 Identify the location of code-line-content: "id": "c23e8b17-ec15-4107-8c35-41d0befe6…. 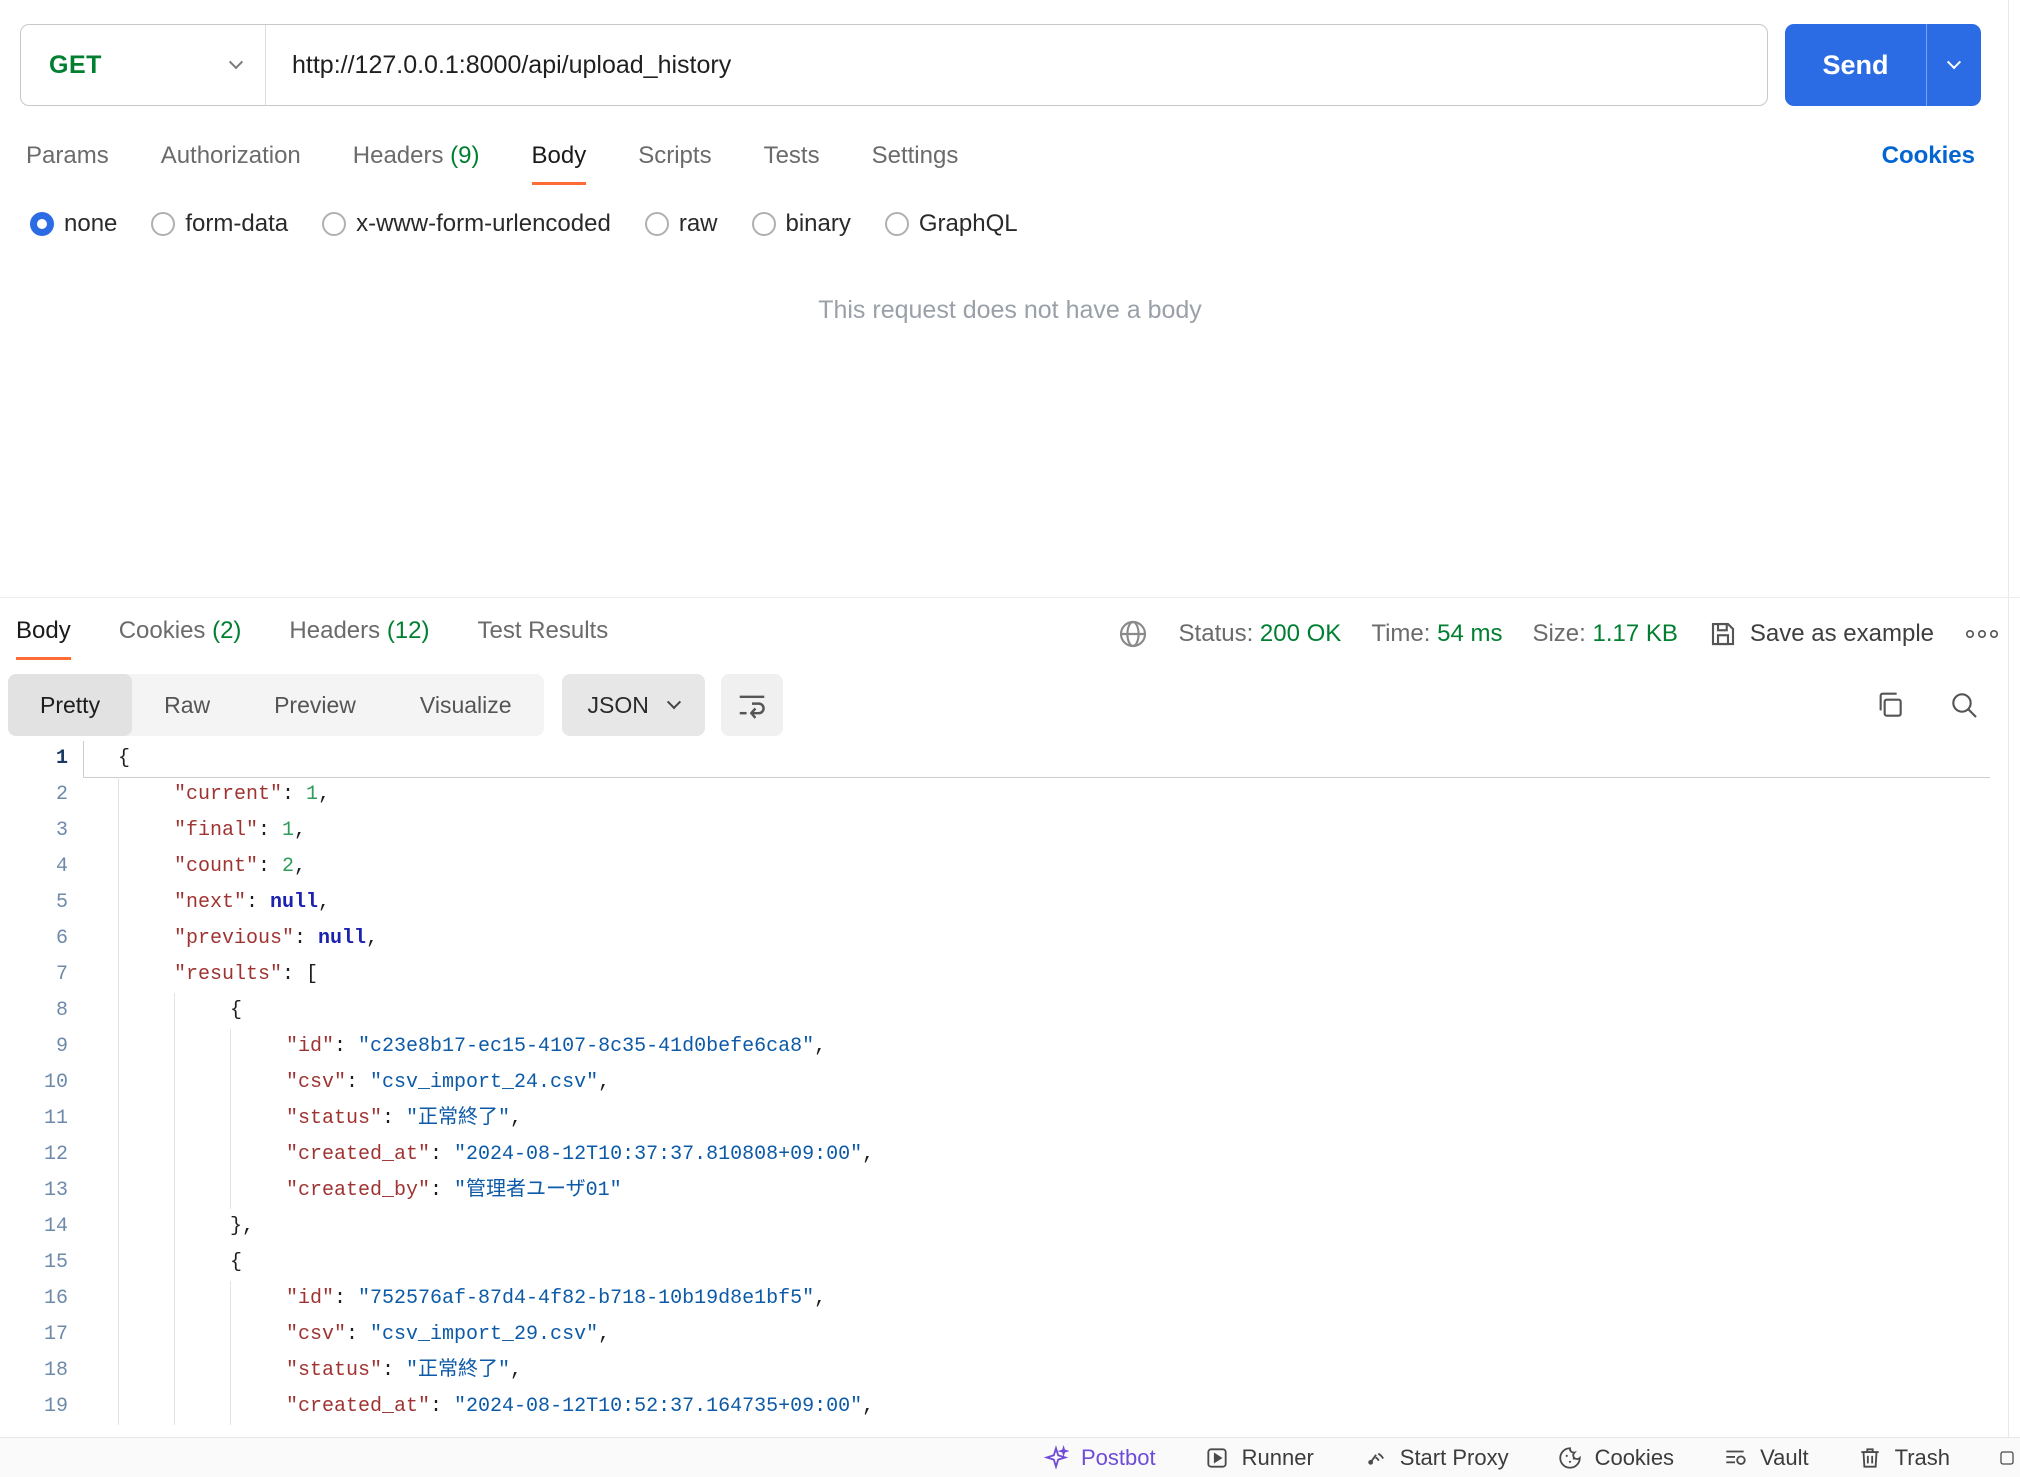
(1037, 1047).